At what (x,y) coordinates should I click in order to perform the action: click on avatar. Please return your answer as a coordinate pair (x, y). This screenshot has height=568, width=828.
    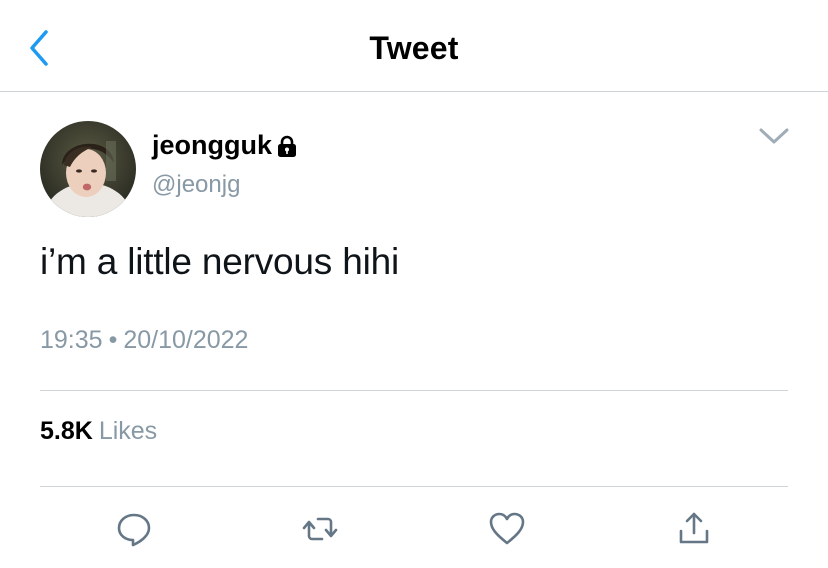
    Looking at the image, I should click on (88, 169).